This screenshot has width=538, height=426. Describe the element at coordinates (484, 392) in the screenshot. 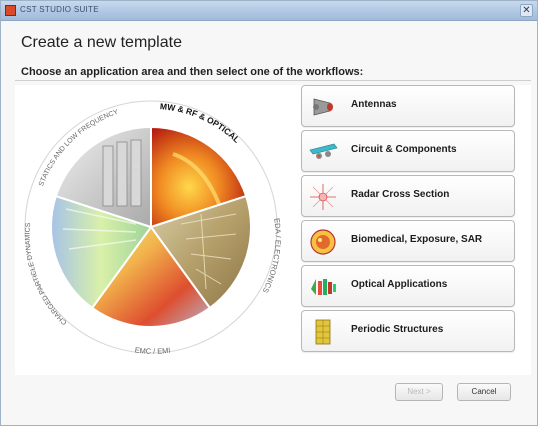

I see `cancel-button: Cancel` at that location.